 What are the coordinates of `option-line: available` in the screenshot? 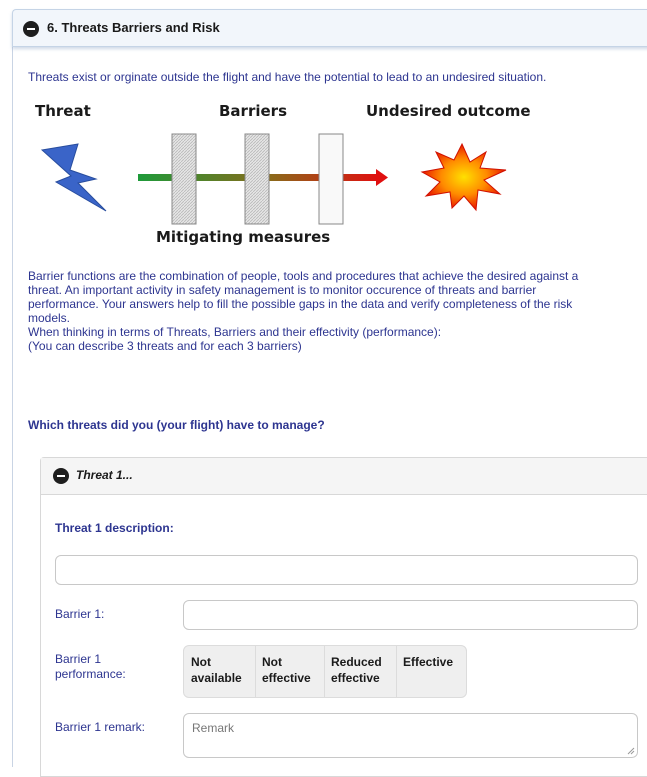 It's located at (216, 678).